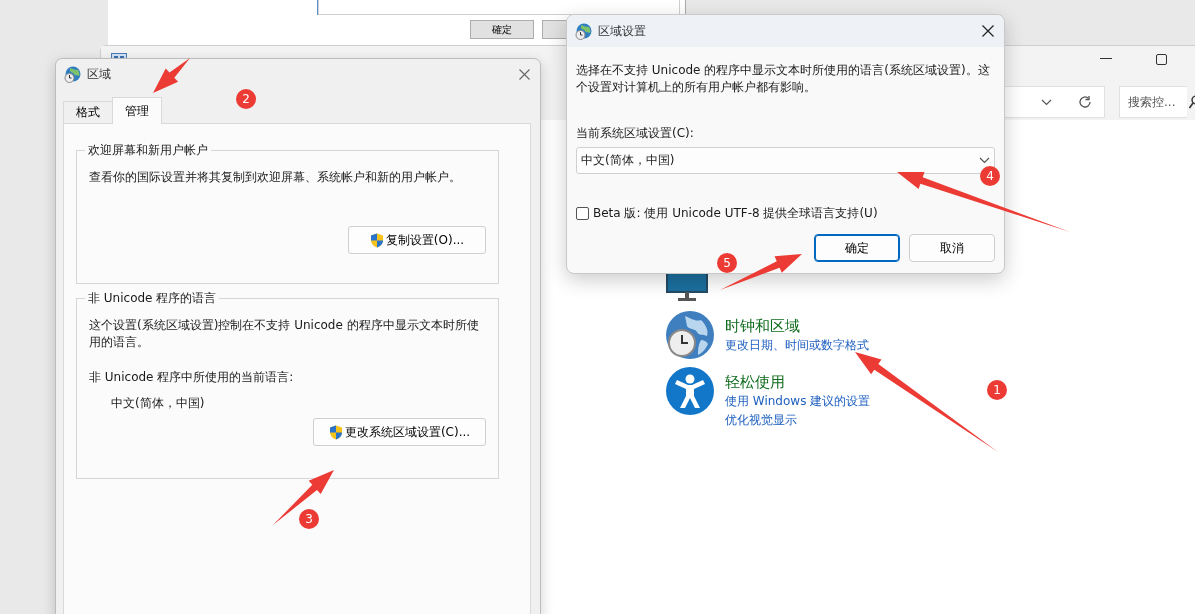 The height and width of the screenshot is (614, 1195). I want to click on checkbox-label: Beta 版: 使用 Unicode UTF-8 提供全球语言支持(U), so click(735, 213).